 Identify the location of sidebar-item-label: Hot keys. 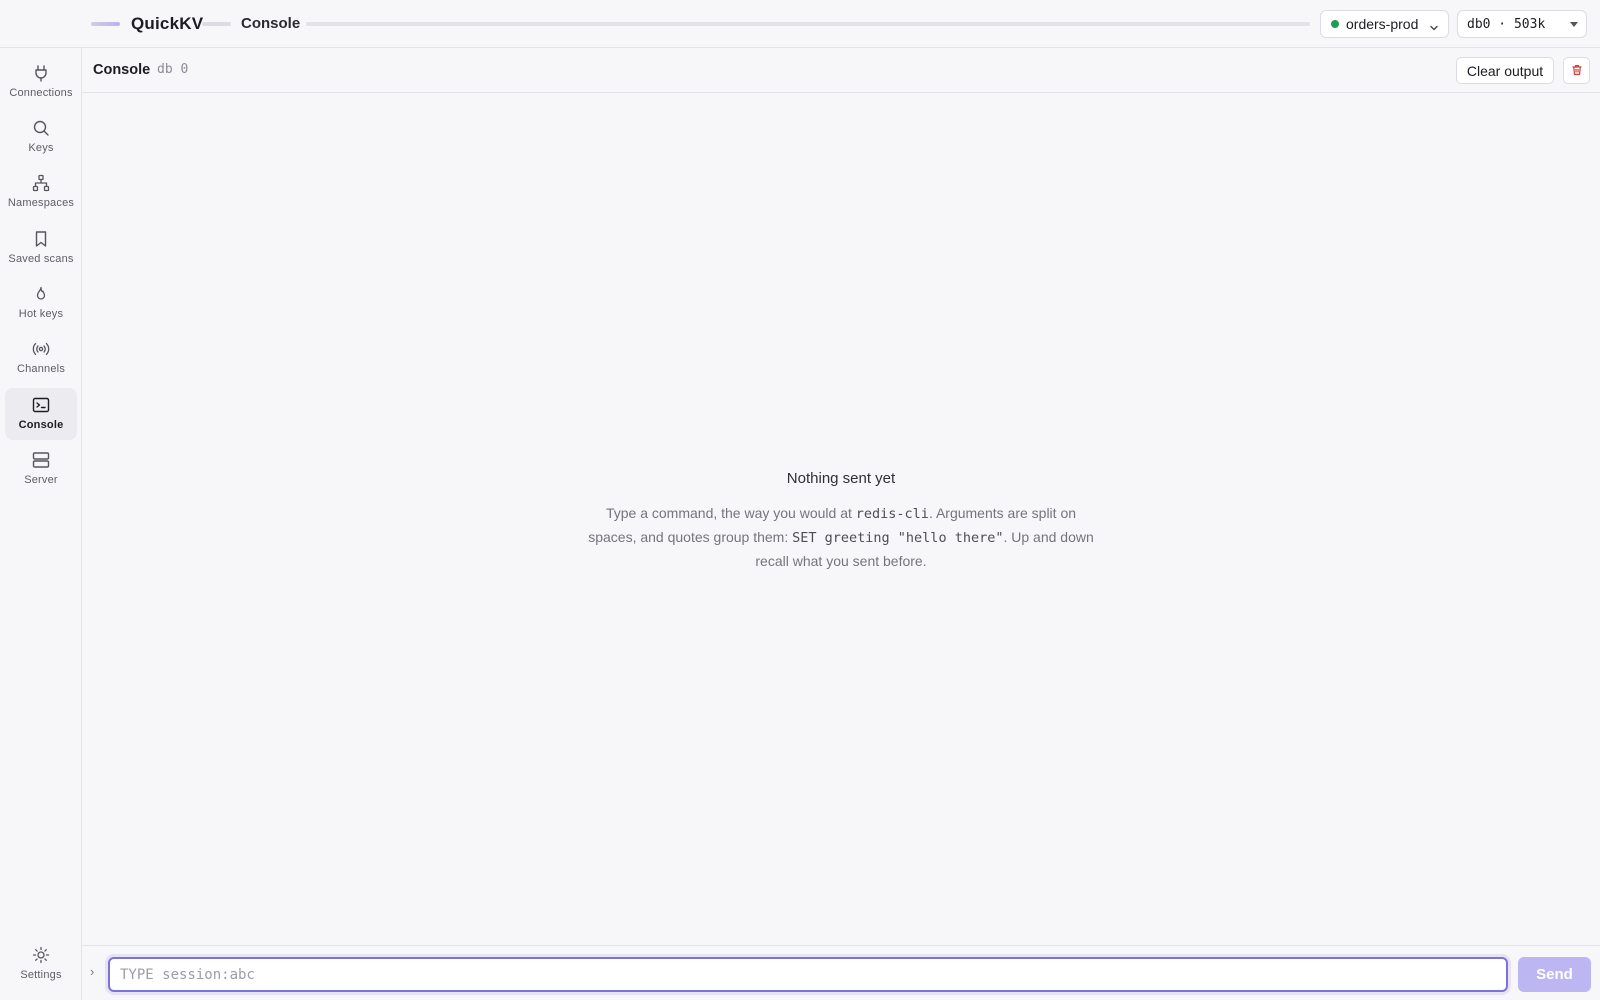
(41, 314).